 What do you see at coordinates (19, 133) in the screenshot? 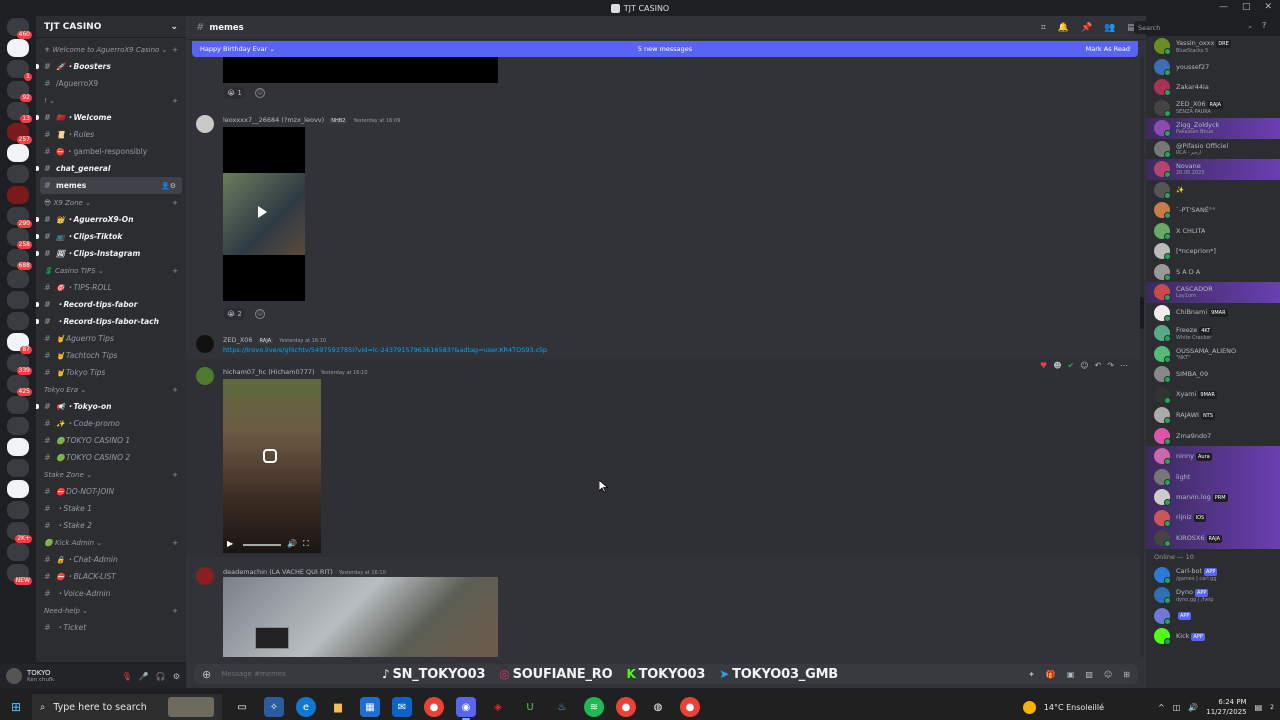
I see `server-icon: 257` at bounding box center [19, 133].